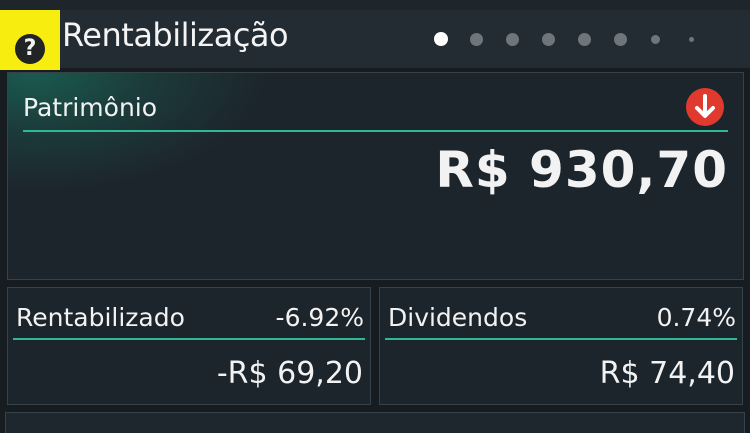  I want to click on dividendos-underline, so click(561, 339).